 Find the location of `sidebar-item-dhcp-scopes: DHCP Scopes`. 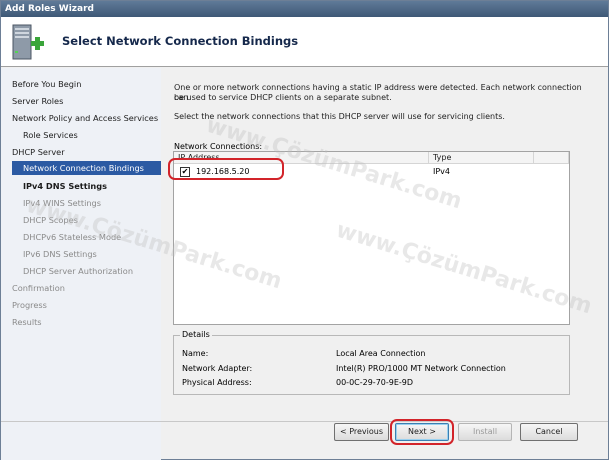

sidebar-item-dhcp-scopes: DHCP Scopes is located at coordinates (50, 220).